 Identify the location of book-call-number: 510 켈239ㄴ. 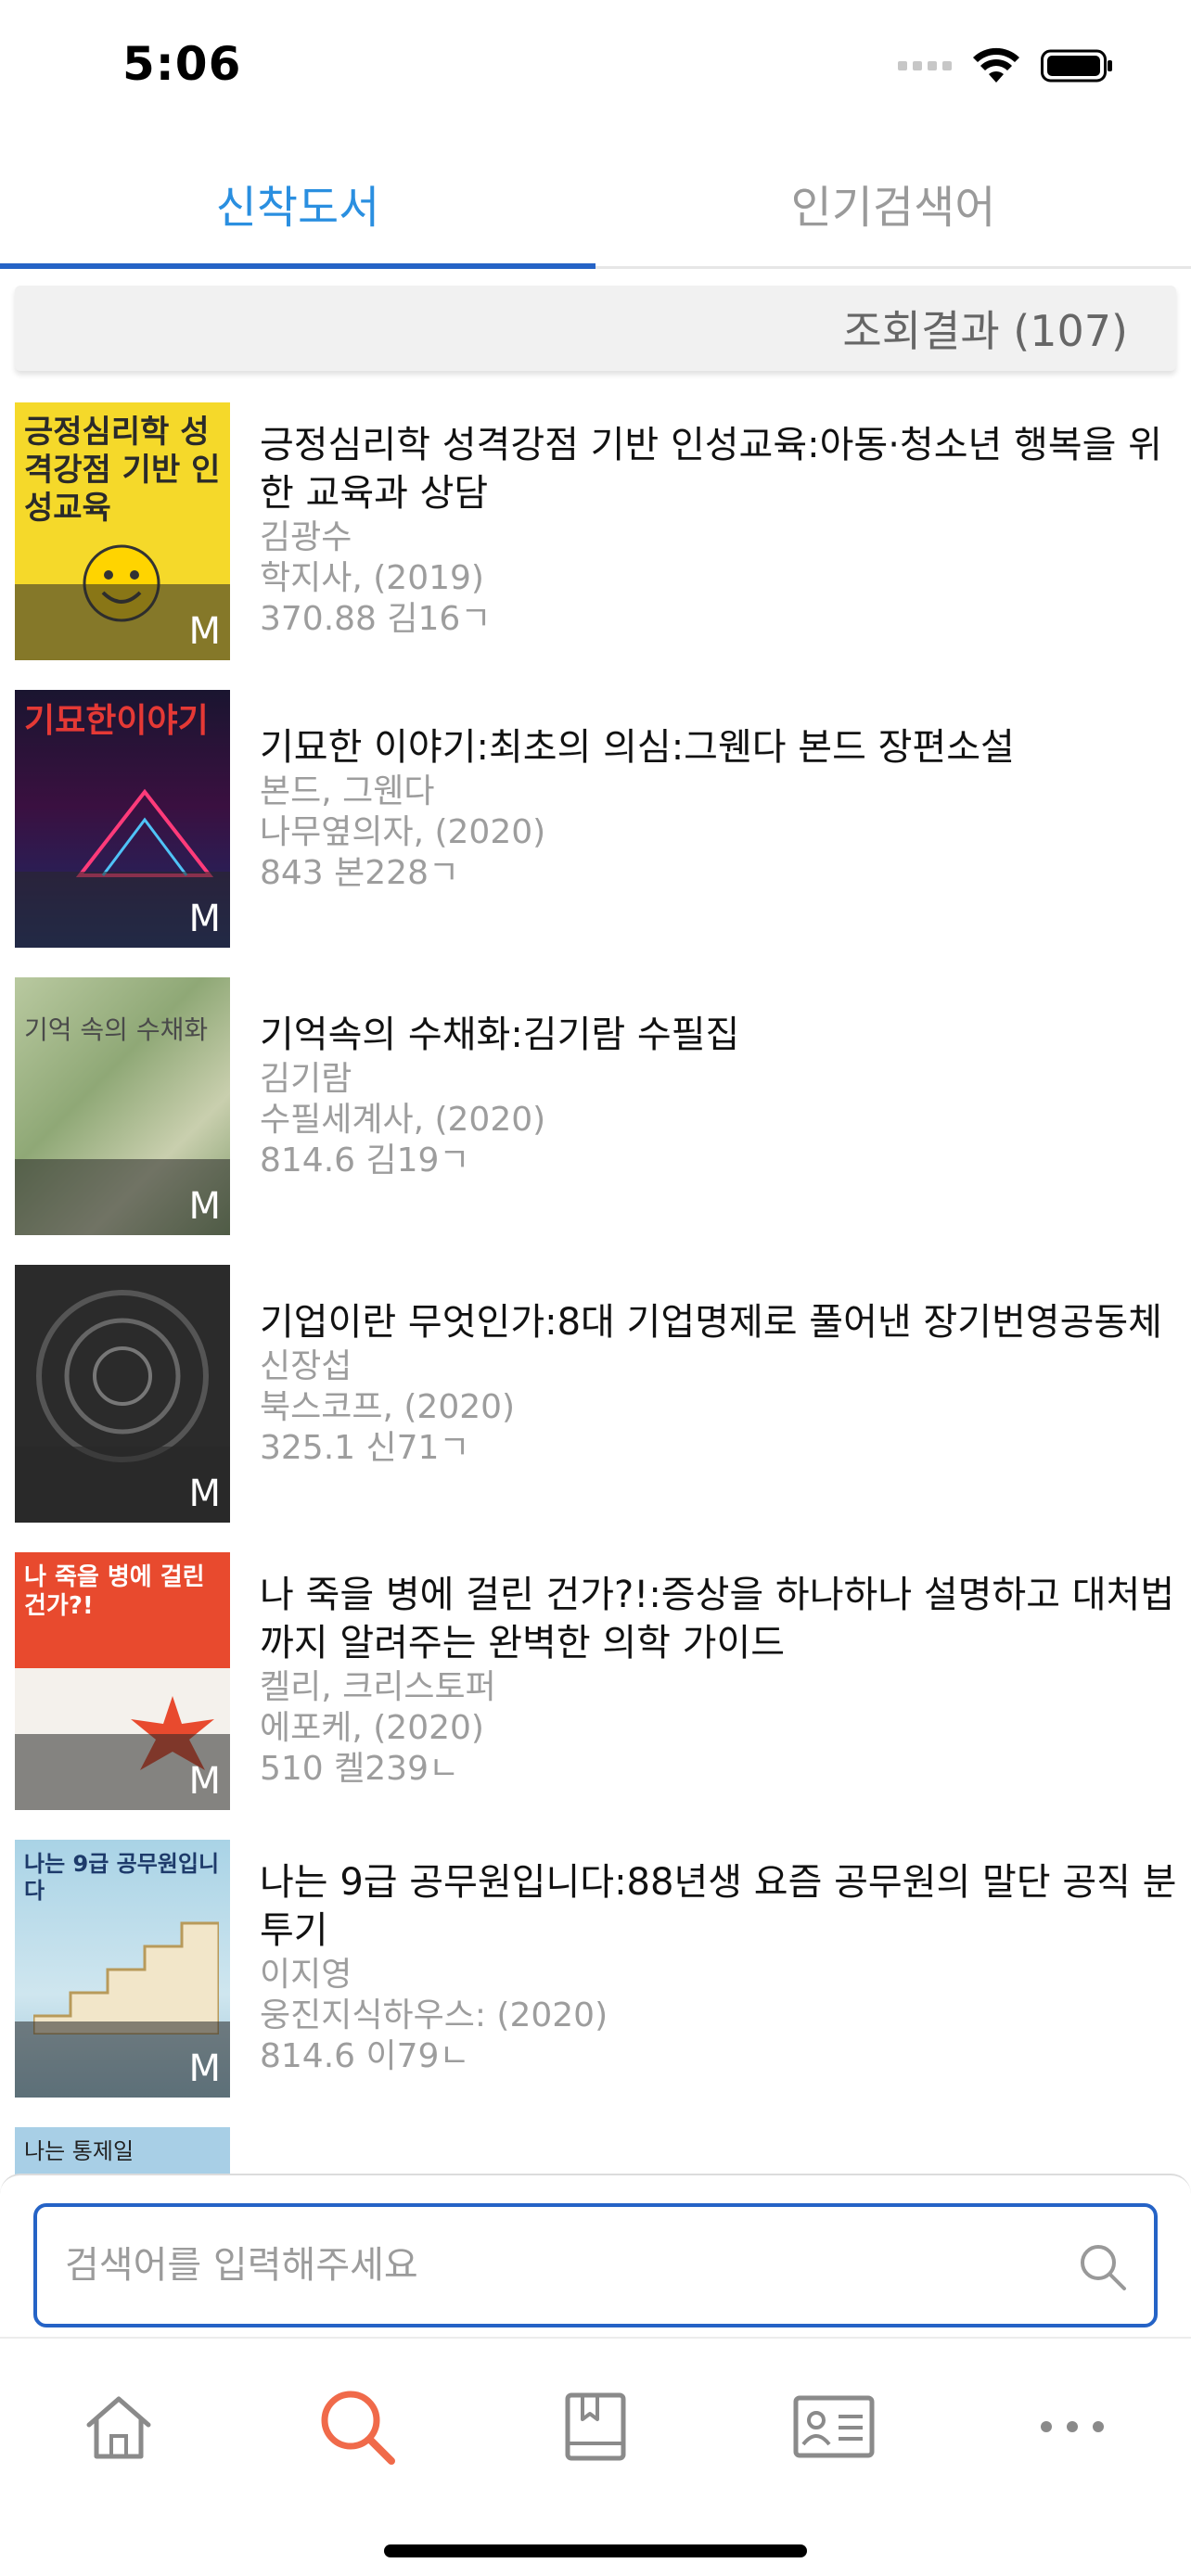
(360, 1769).